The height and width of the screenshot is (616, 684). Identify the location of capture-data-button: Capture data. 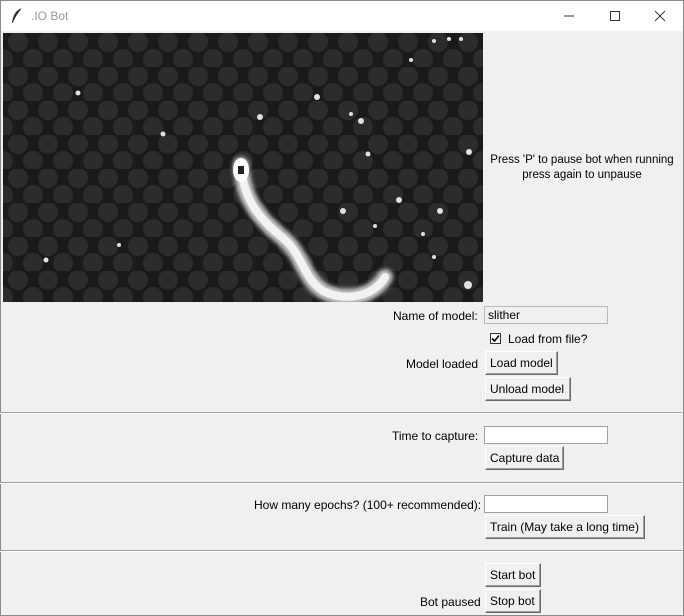
(524, 458).